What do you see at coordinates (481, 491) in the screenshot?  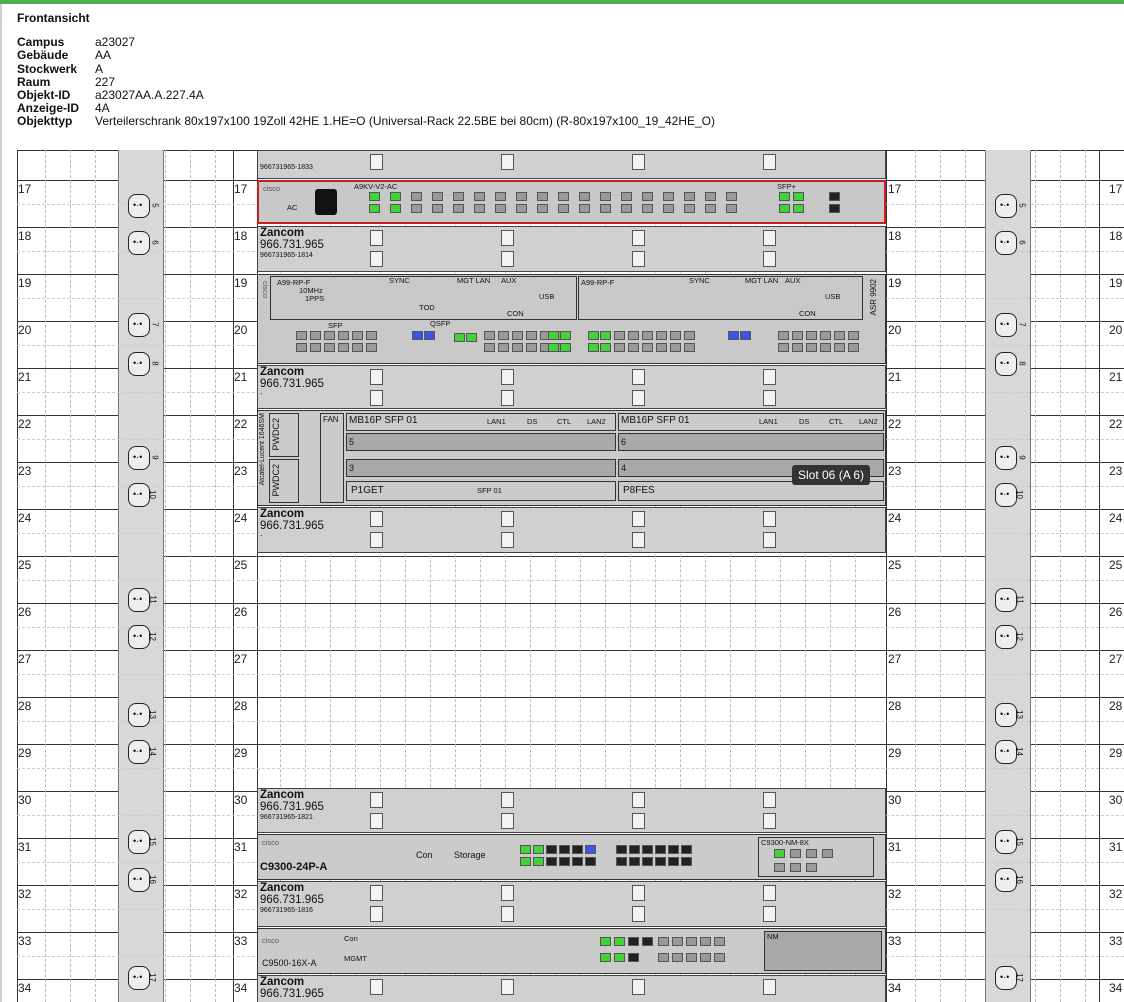 I see `slot-p1get: P1GET SFP 01` at bounding box center [481, 491].